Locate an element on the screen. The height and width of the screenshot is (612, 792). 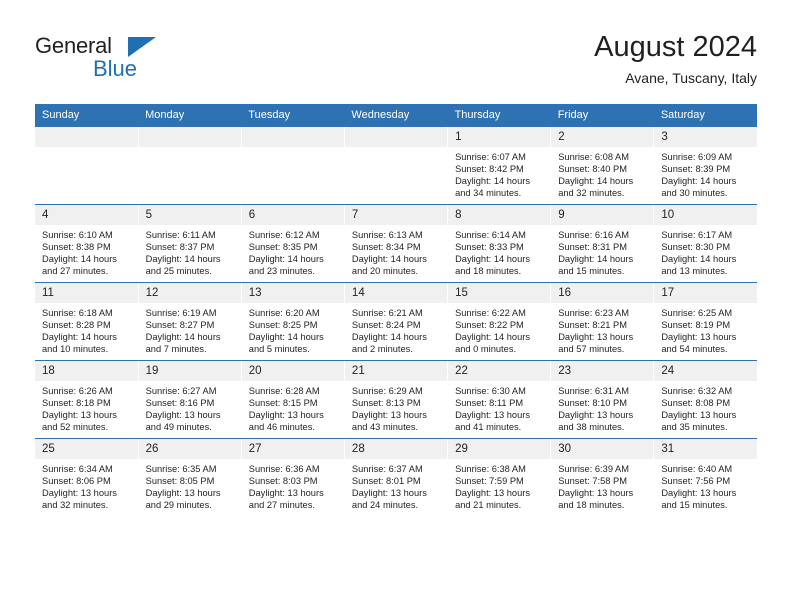
sunset-text: Sunset: 8:33 PM is located at coordinates (489, 247).